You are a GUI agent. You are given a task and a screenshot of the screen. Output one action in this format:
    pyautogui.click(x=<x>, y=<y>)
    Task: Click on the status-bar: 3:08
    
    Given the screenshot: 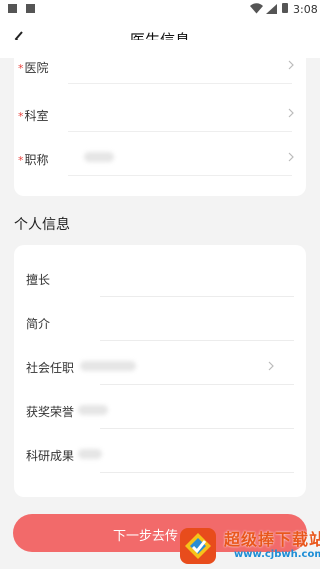 What is the action you would take?
    pyautogui.click(x=160, y=10)
    